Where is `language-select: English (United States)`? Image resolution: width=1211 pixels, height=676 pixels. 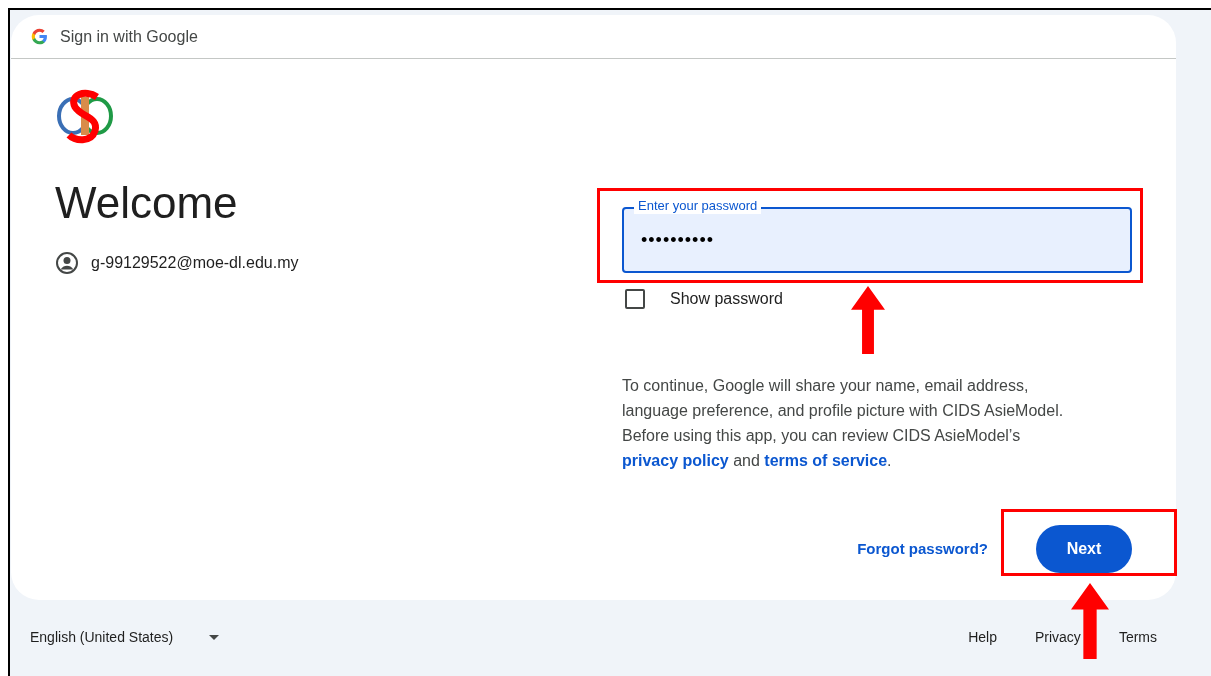 language-select: English (United States) is located at coordinates (125, 638).